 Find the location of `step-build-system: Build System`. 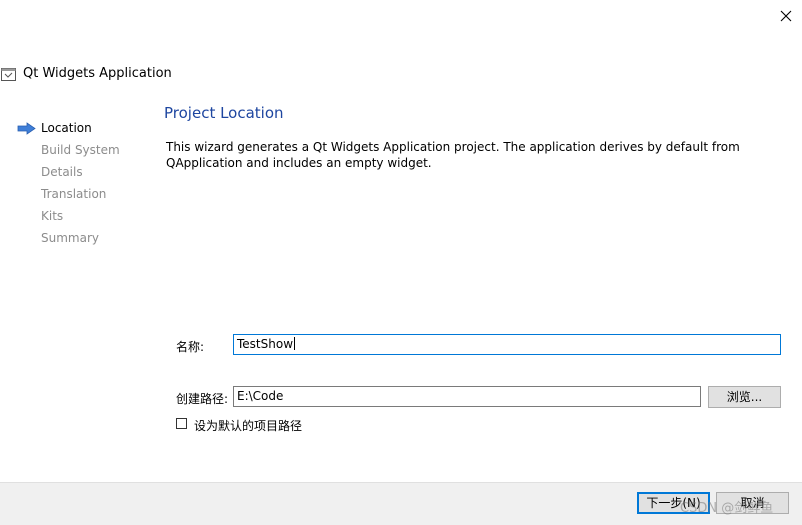

step-build-system: Build System is located at coordinates (80, 150).